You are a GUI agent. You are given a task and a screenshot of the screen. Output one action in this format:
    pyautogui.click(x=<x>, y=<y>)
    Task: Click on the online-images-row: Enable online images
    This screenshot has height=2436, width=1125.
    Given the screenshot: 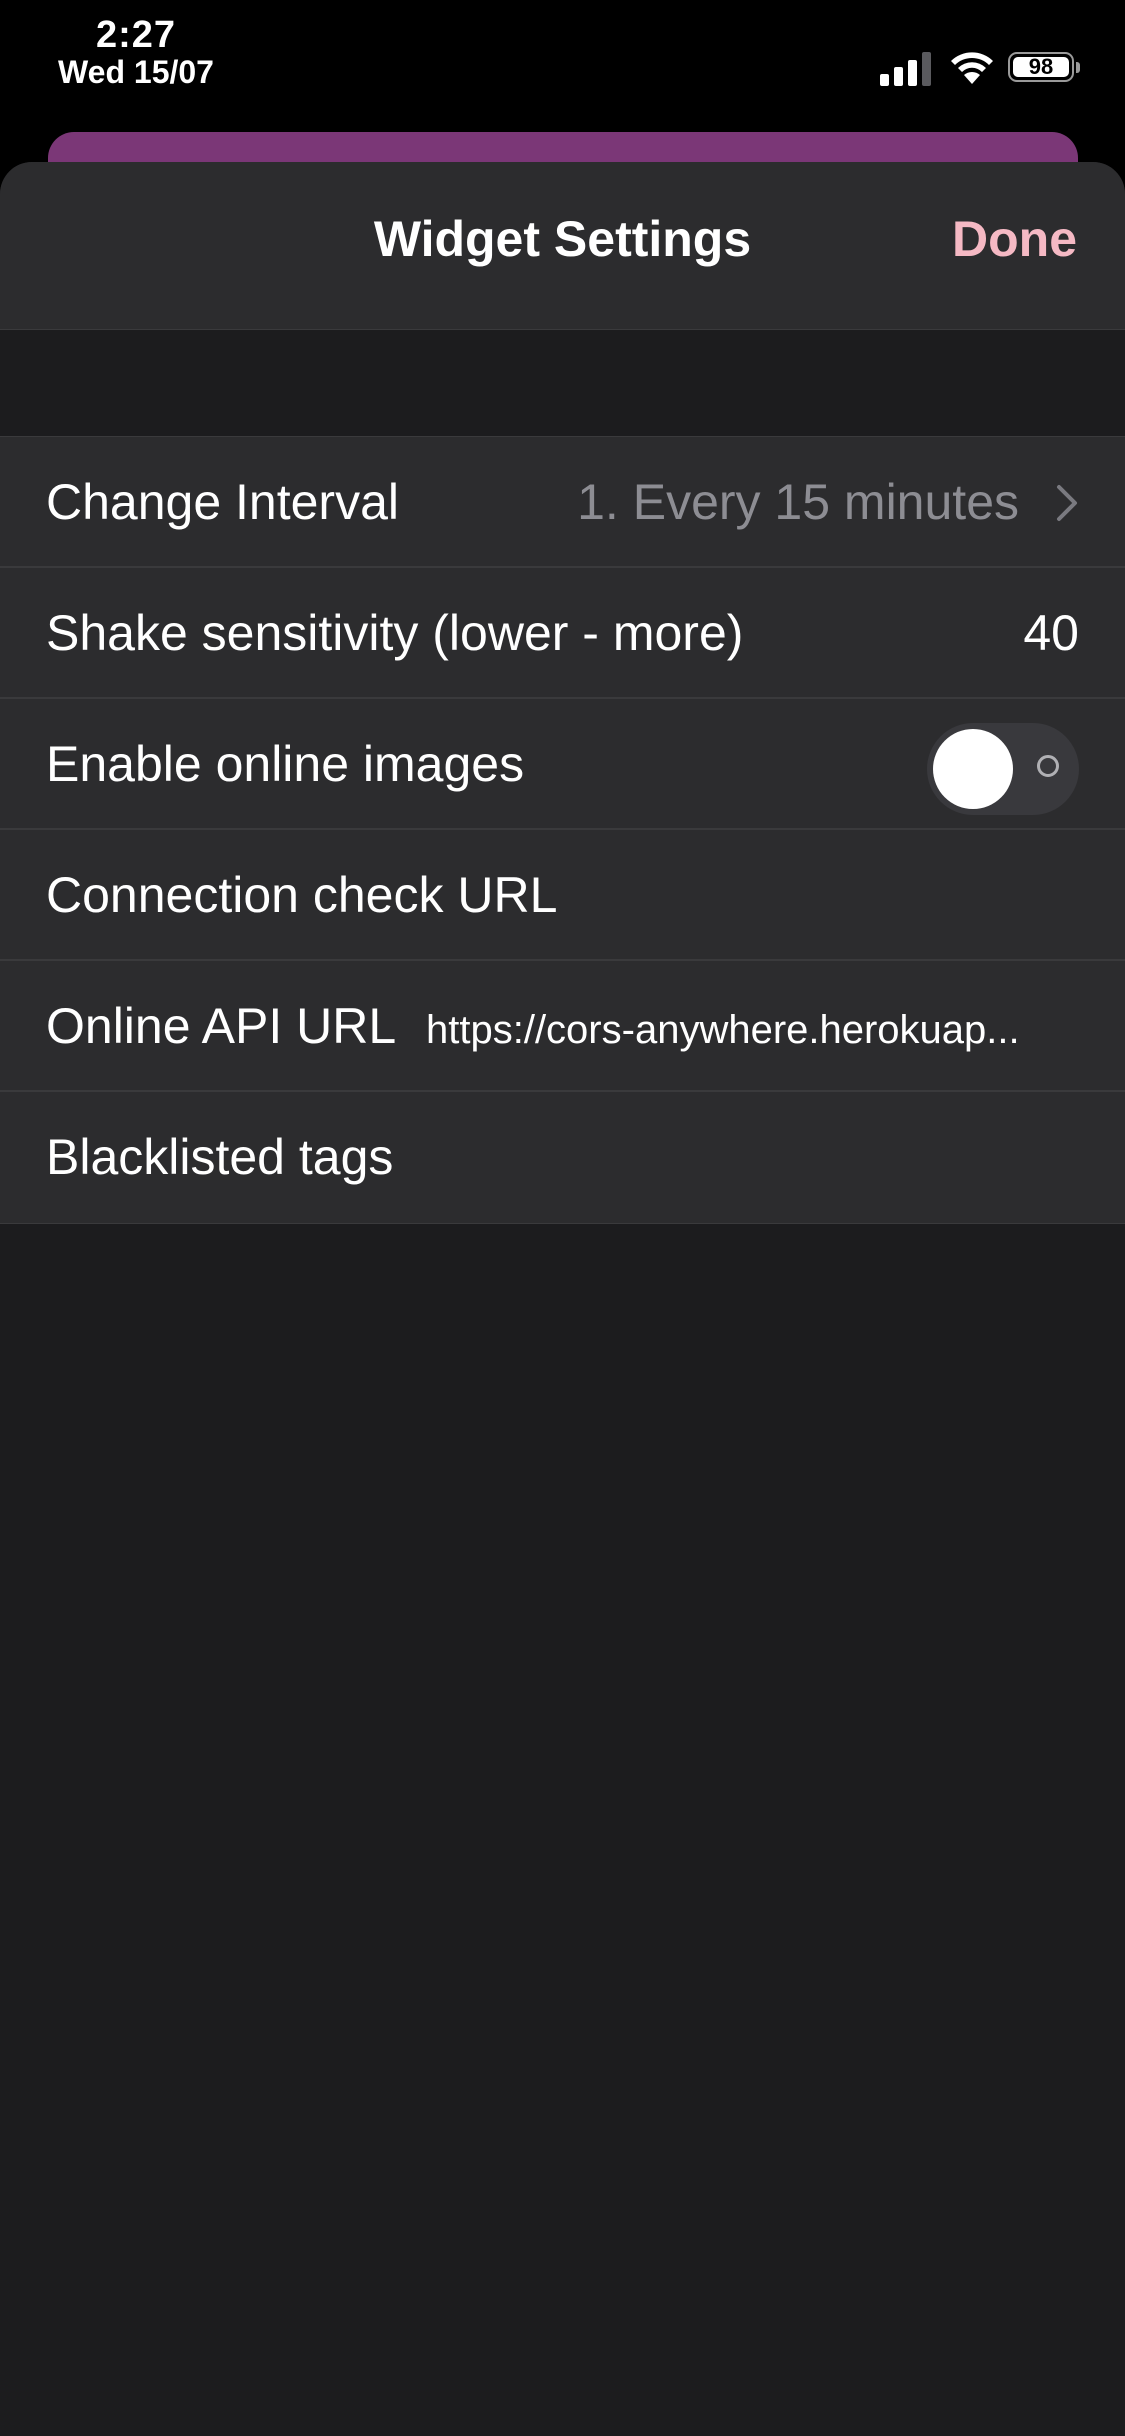 What is the action you would take?
    pyautogui.click(x=562, y=764)
    